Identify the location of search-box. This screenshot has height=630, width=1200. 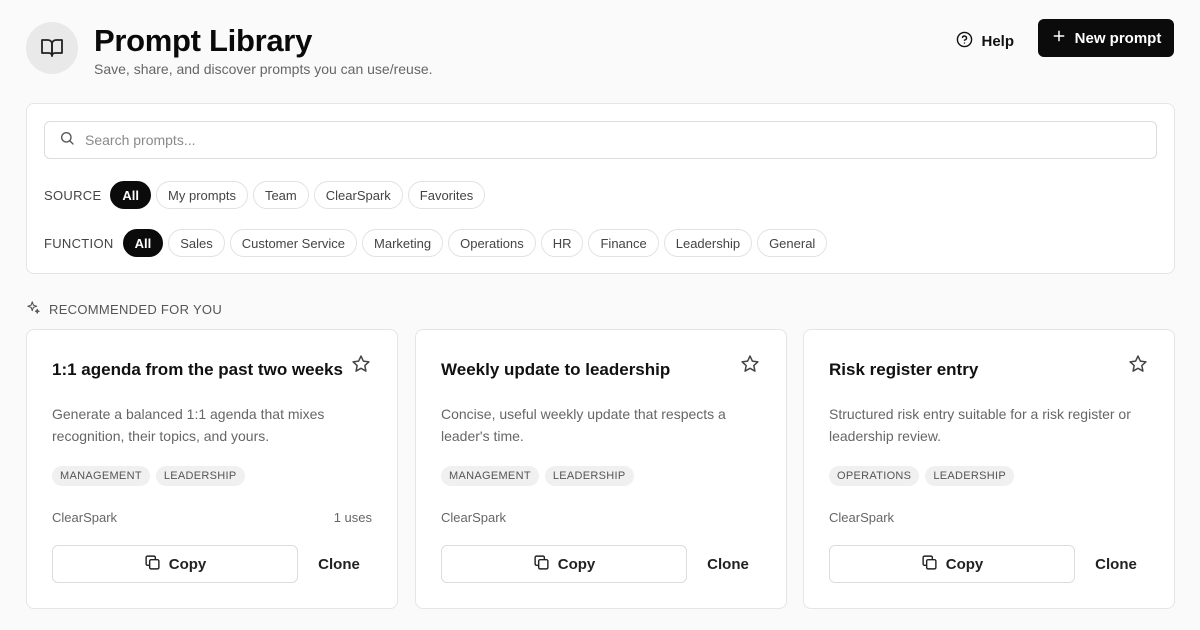
(600, 140).